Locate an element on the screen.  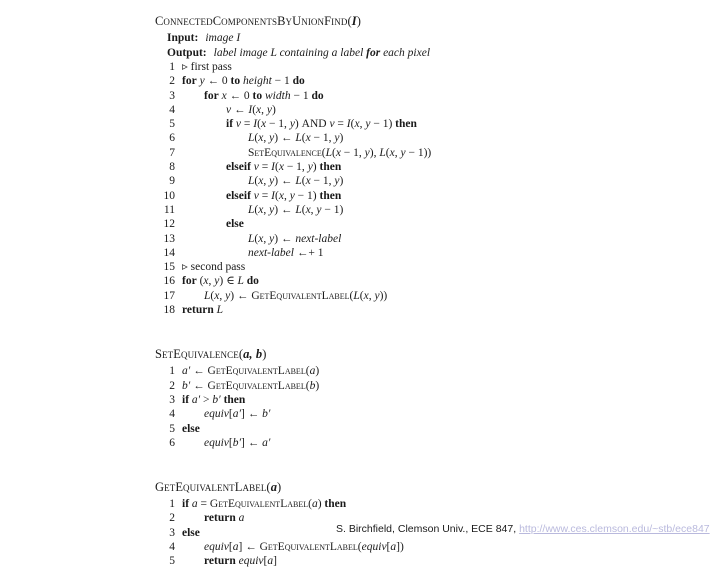
code-text: return a is located at coordinates (224, 518).